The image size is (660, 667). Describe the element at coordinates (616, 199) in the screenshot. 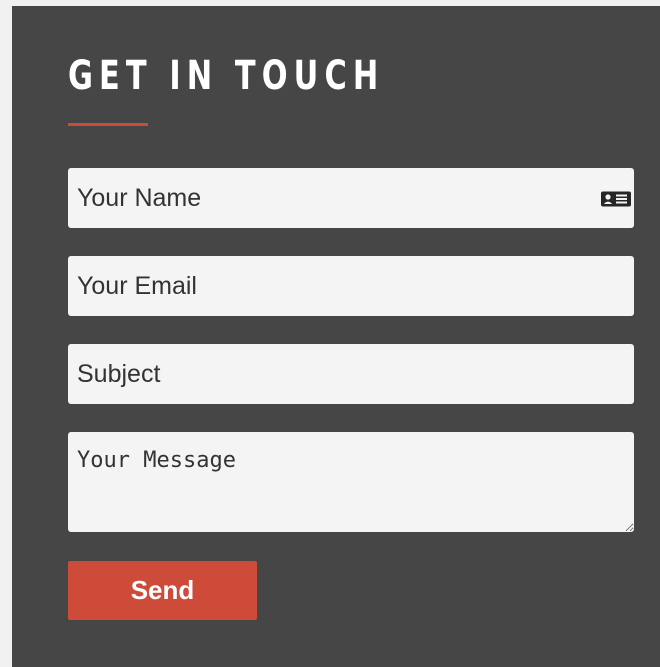

I see `contact-card-icon` at that location.